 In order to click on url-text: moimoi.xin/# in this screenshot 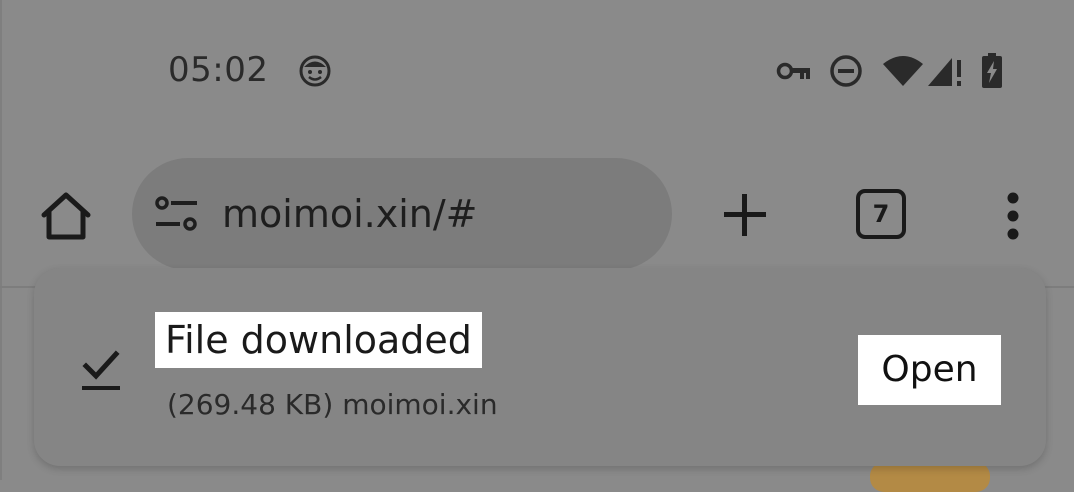, I will do `click(350, 214)`.